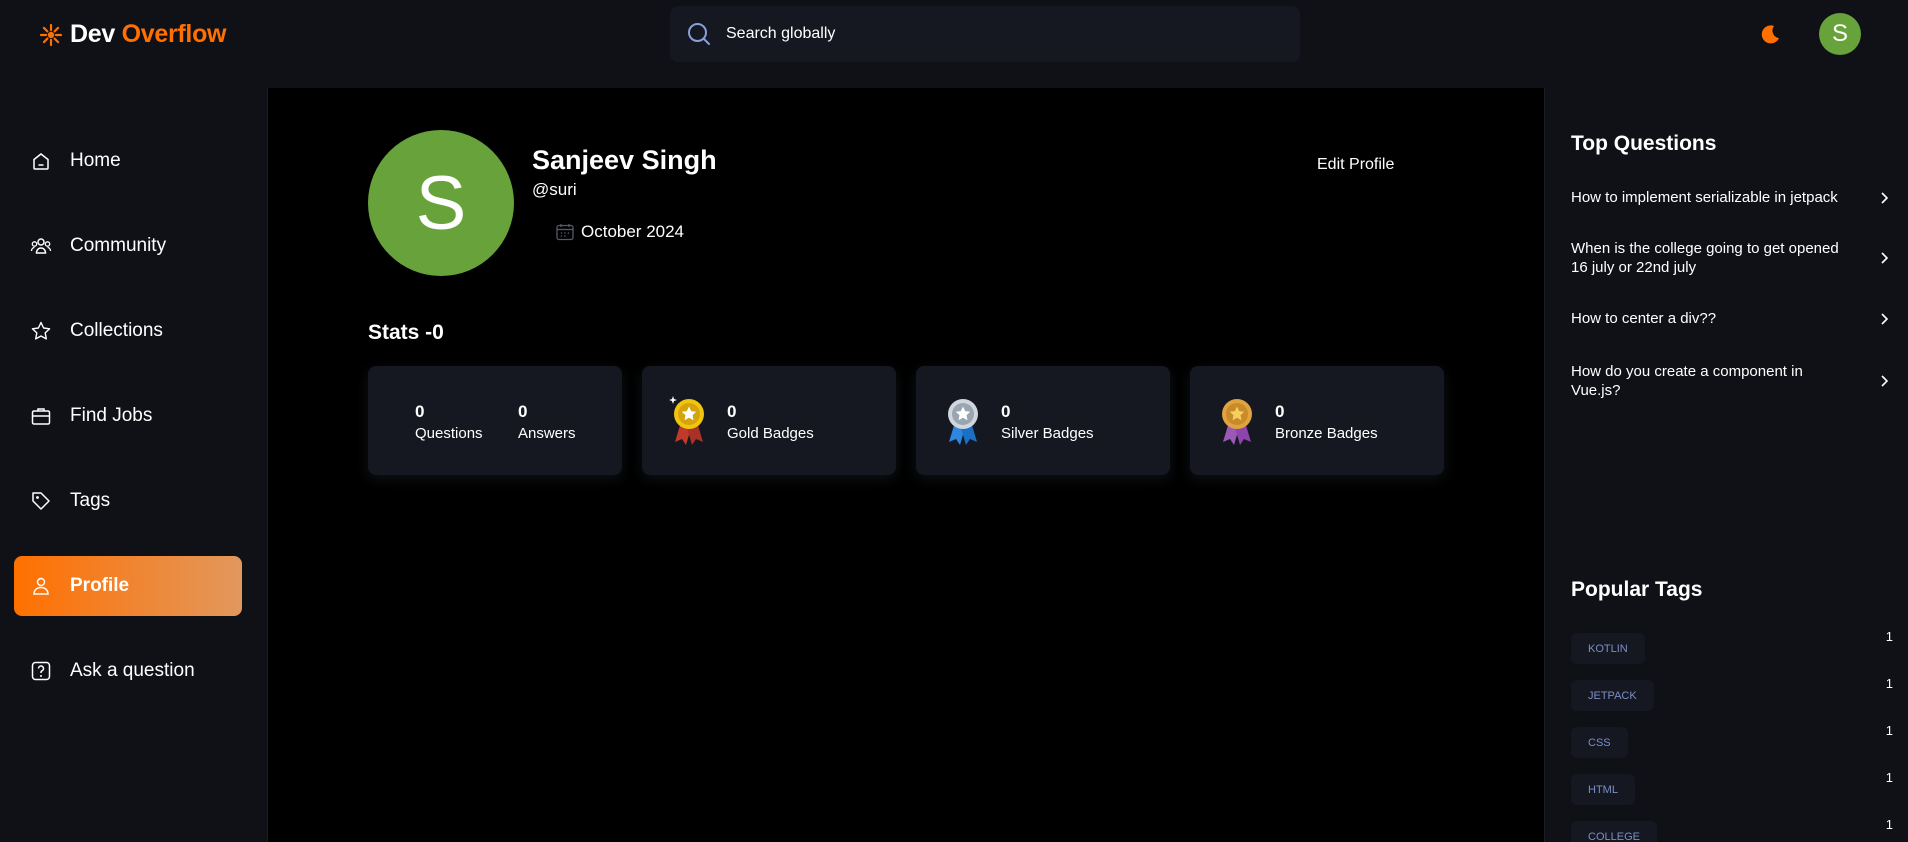 Image resolution: width=1908 pixels, height=842 pixels. Describe the element at coordinates (128, 161) in the screenshot. I see `sidebar-item-home: Home` at that location.